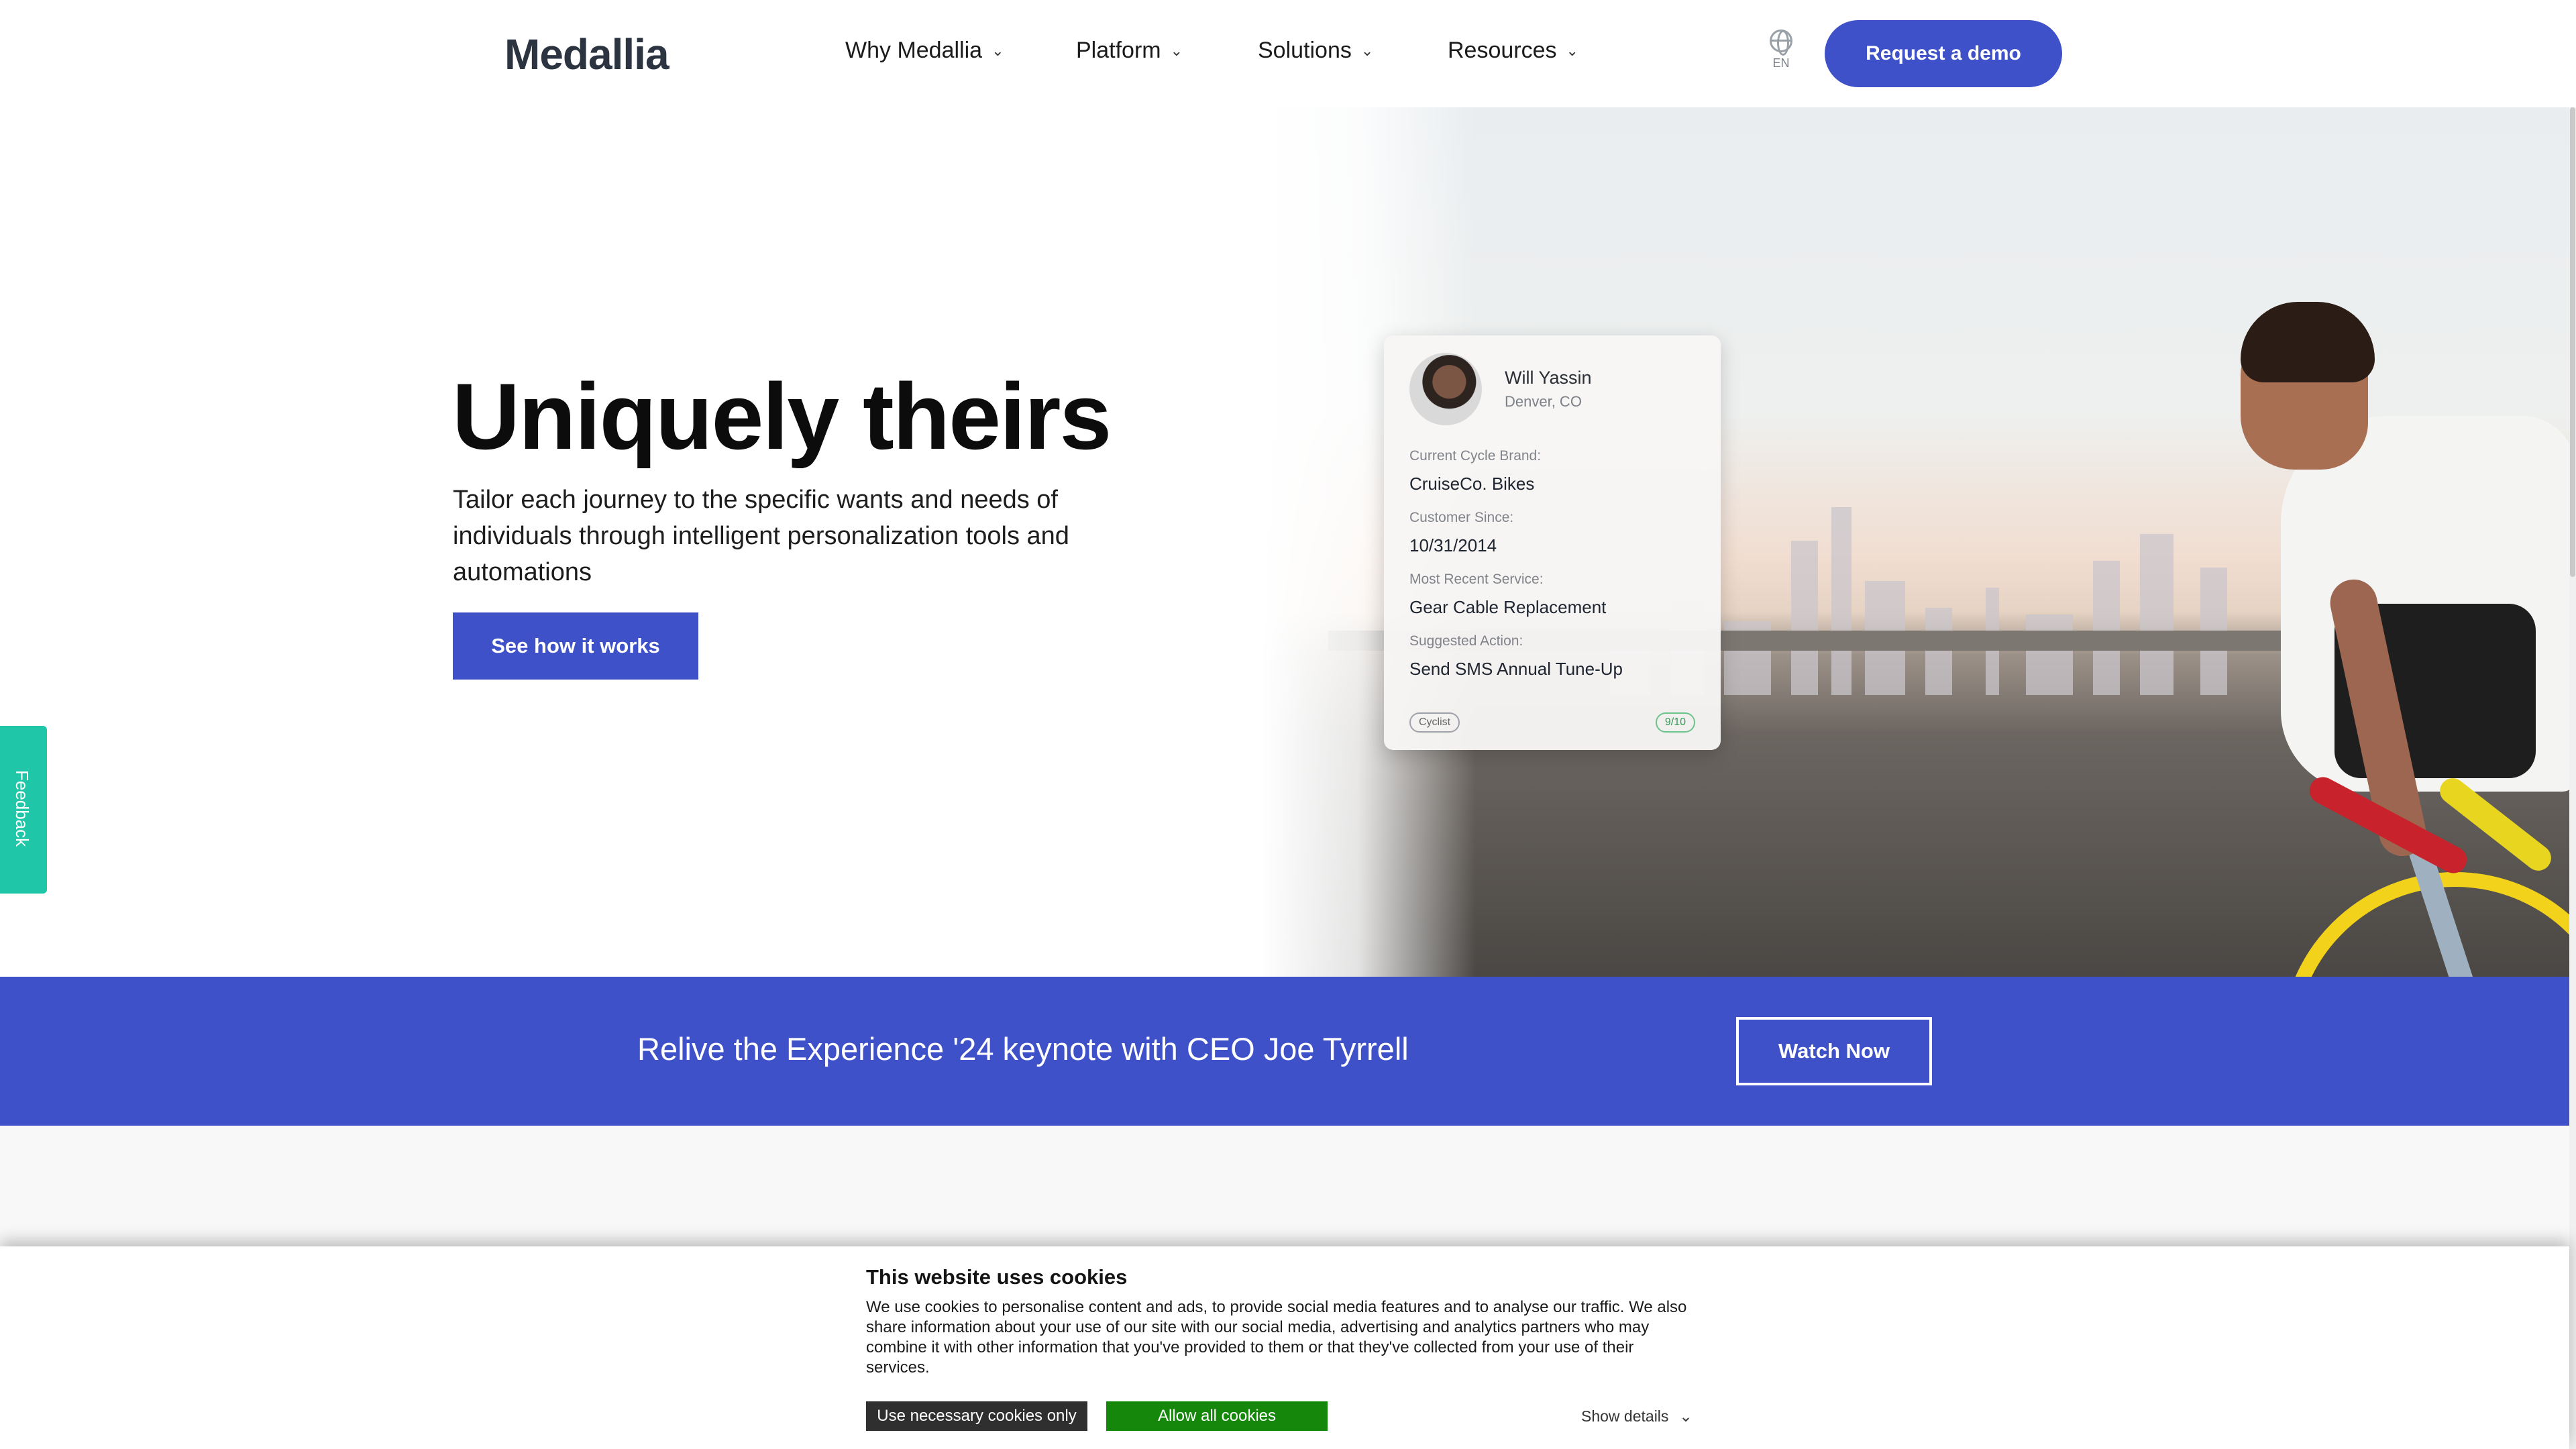 The height and width of the screenshot is (1449, 2576). I want to click on scrollbar-thumb, so click(2572, 342).